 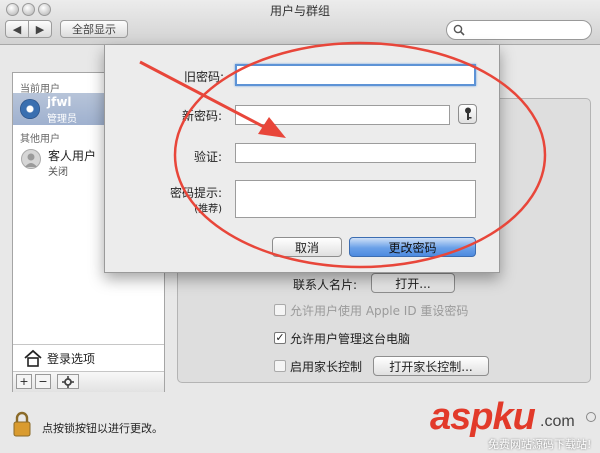 What do you see at coordinates (71, 359) in the screenshot?
I see `login-options-label: 登录选项` at bounding box center [71, 359].